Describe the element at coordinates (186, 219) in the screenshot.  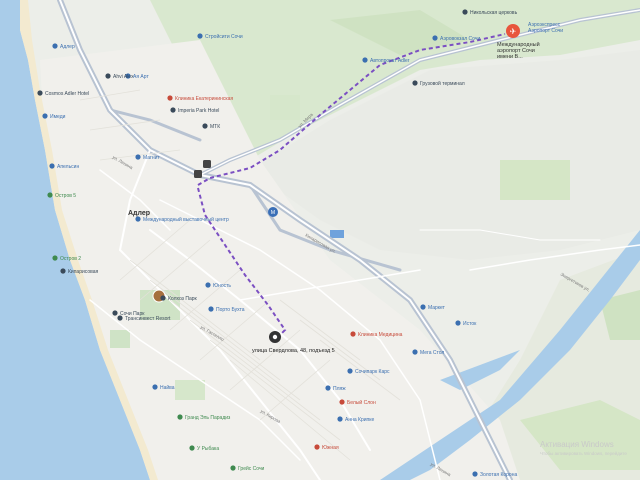
I see `poi-label: Международный выставочный центр` at that location.